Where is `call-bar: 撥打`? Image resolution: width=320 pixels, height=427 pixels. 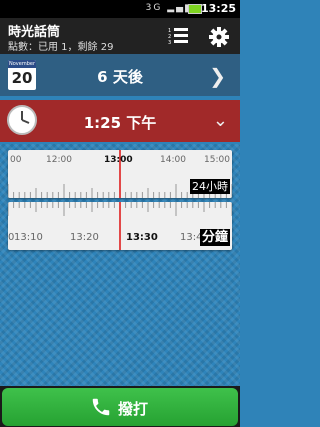 call-bar: 撥打 is located at coordinates (120, 406).